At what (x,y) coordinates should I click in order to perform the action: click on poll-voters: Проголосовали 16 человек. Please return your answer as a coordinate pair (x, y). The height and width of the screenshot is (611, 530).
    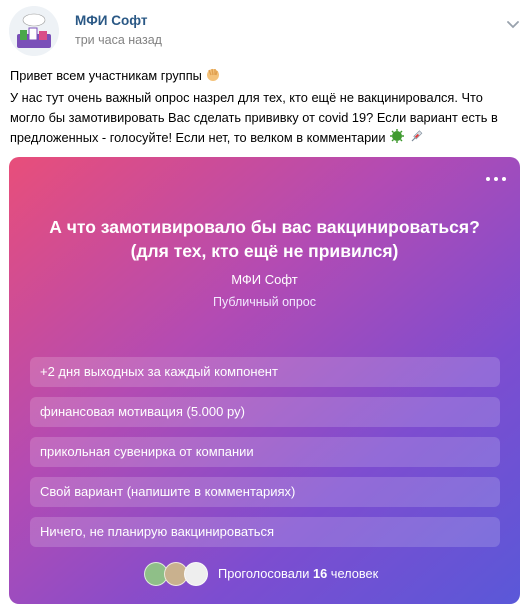
    Looking at the image, I should click on (264, 574).